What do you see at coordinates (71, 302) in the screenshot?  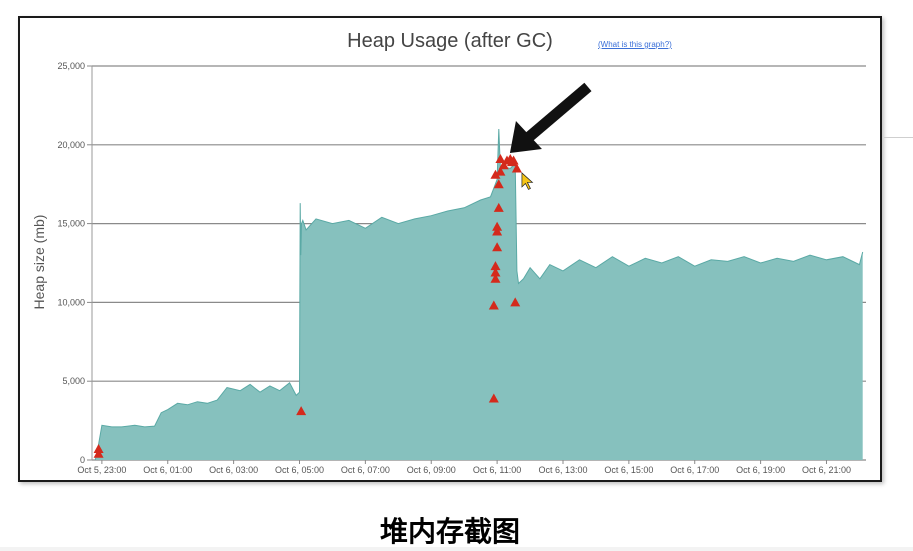 I see `y-tick-label: 10,000` at bounding box center [71, 302].